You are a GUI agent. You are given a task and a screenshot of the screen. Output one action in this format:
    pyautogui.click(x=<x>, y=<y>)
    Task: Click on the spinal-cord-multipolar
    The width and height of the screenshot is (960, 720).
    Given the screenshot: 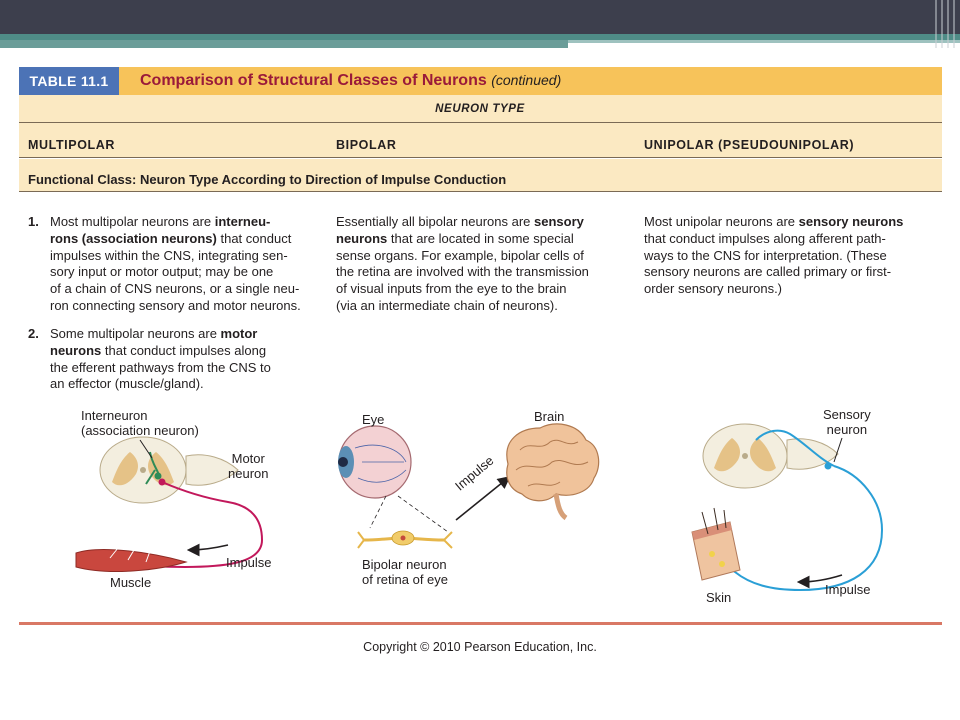 What is the action you would take?
    pyautogui.click(x=169, y=470)
    